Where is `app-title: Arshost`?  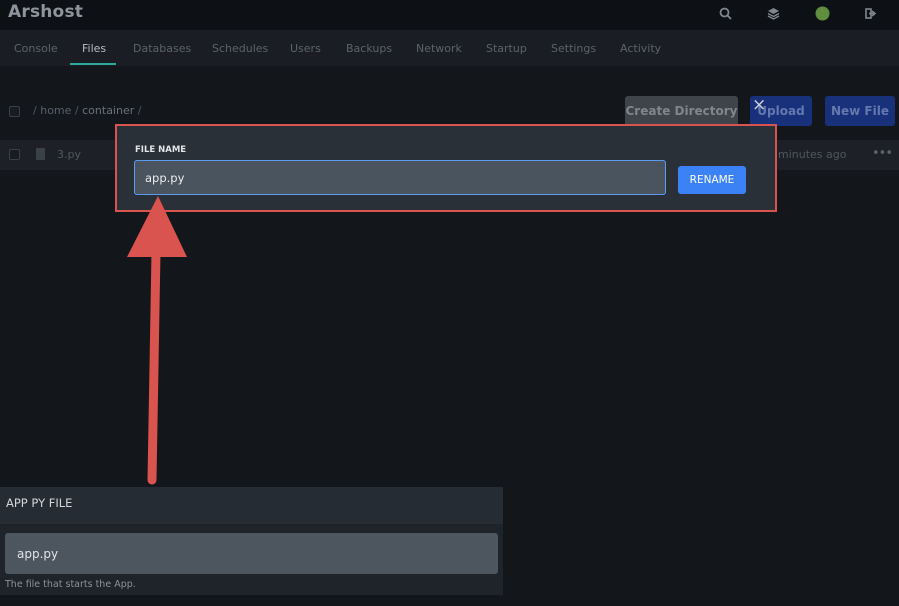 app-title: Arshost is located at coordinates (45, 12).